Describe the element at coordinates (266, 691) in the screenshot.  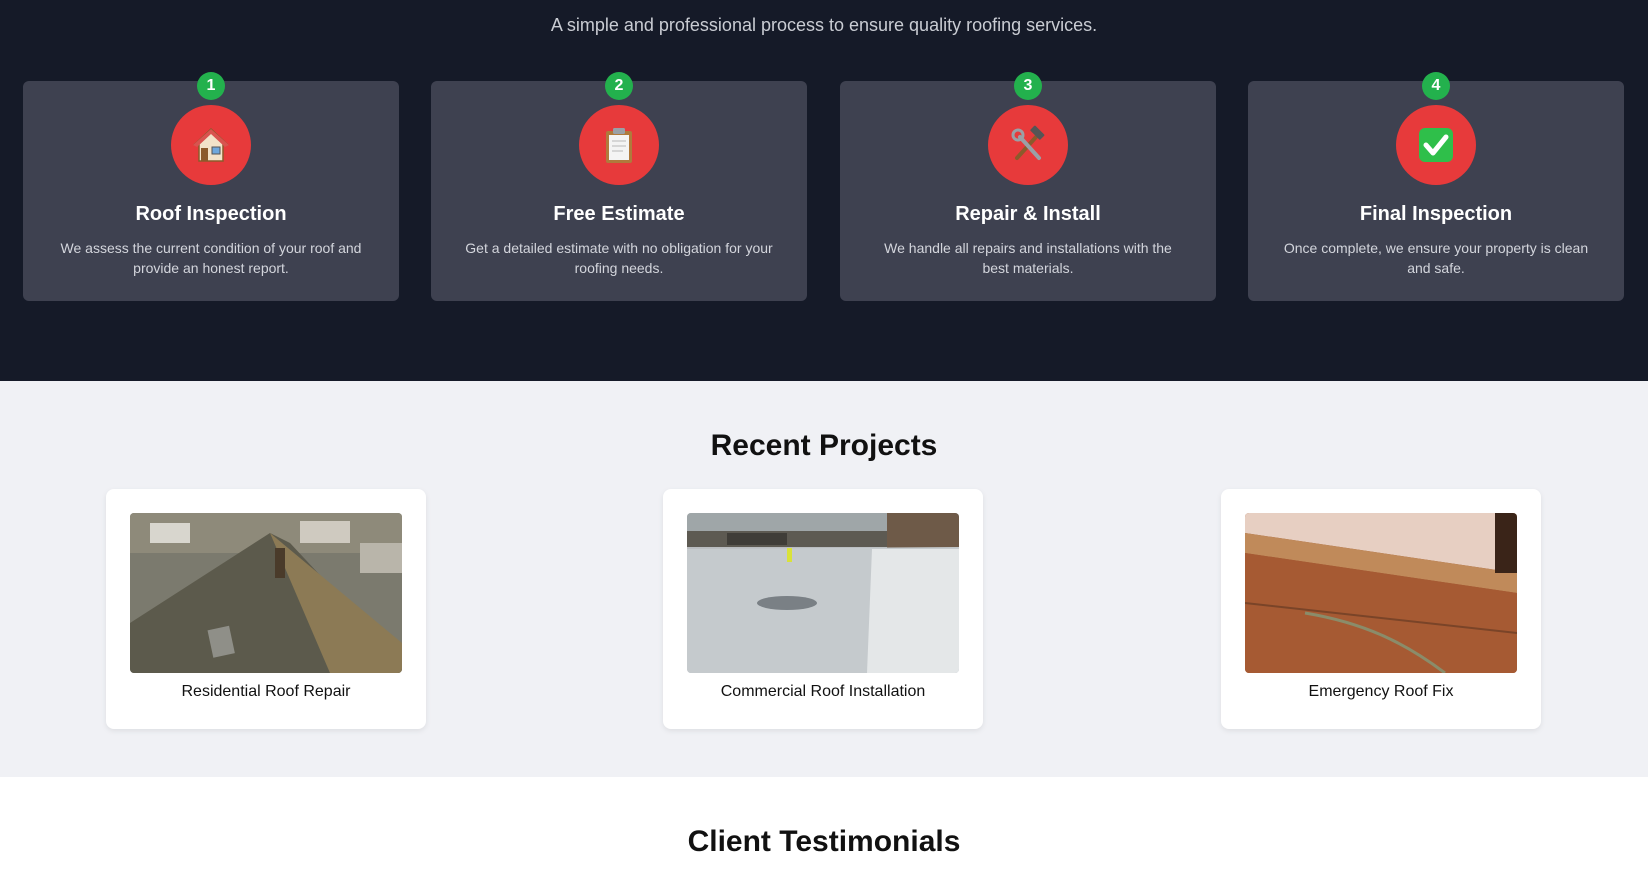
I see `project-title: Residential Roof Repair` at that location.